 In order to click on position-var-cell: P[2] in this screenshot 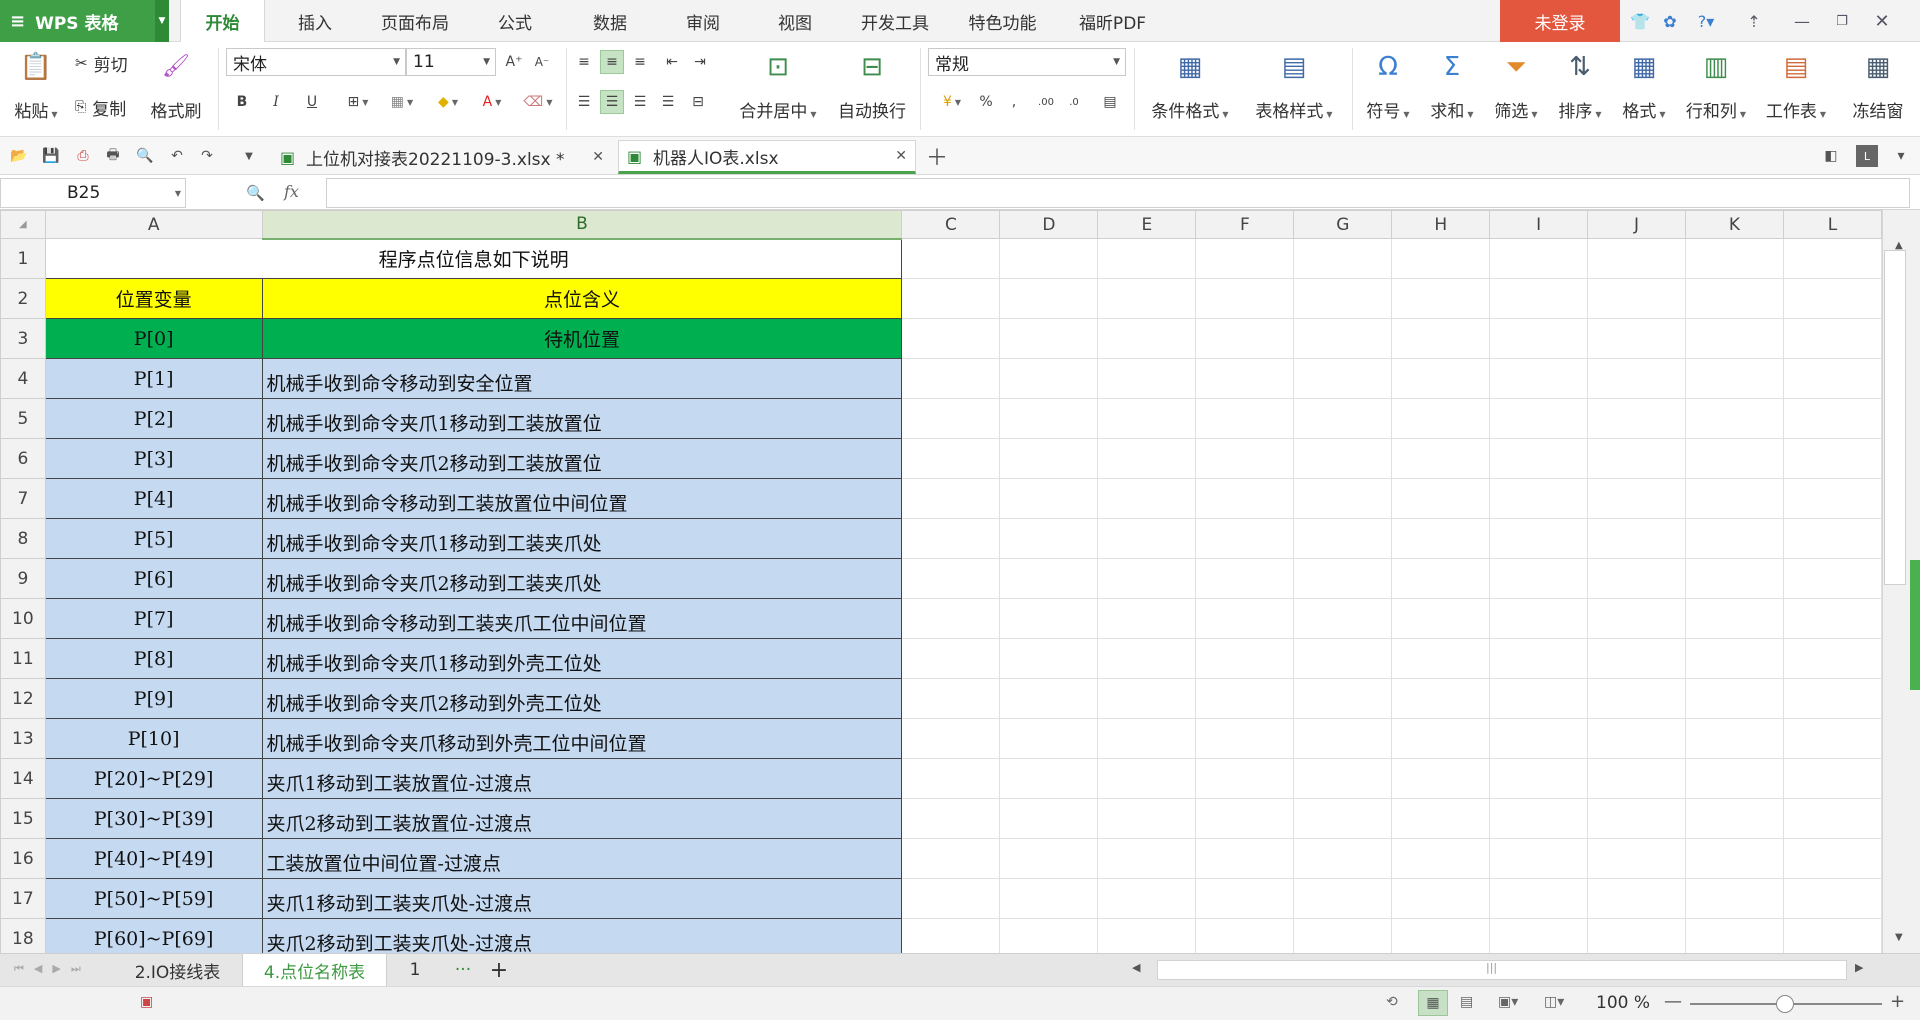, I will do `click(153, 418)`.